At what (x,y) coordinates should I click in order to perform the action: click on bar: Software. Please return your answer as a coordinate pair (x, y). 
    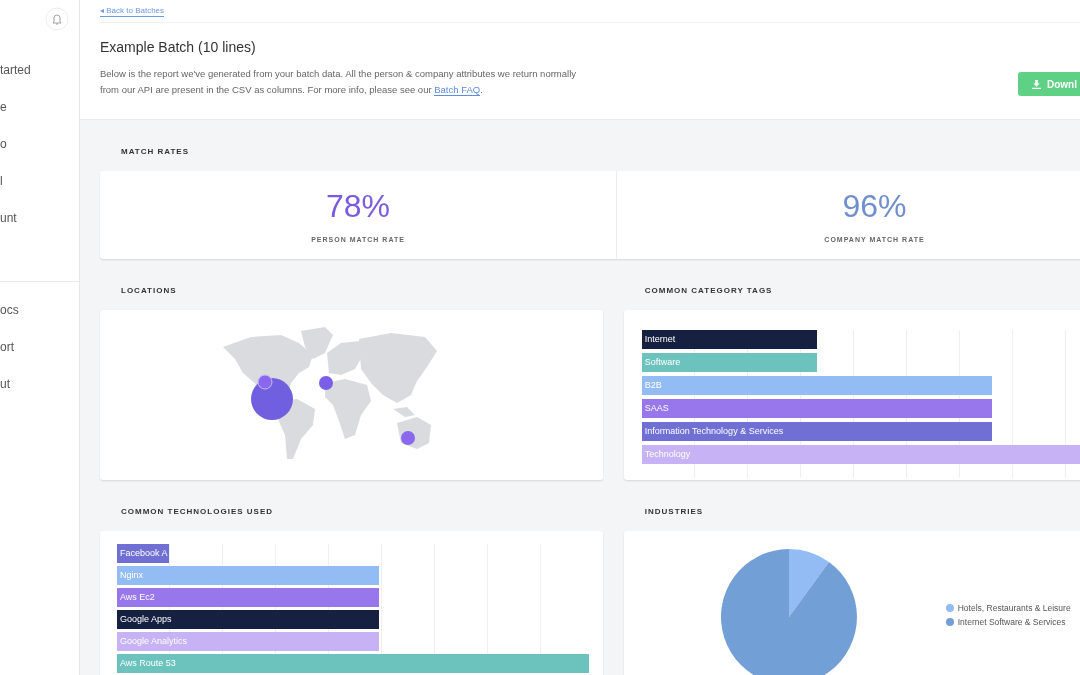
    Looking at the image, I should click on (729, 362).